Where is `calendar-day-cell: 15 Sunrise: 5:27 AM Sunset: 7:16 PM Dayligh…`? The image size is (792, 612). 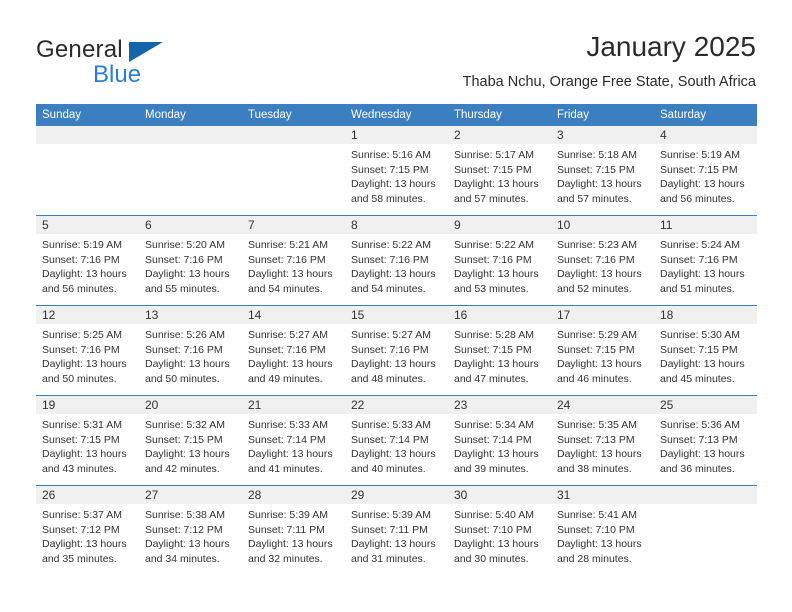 calendar-day-cell: 15 Sunrise: 5:27 AM Sunset: 7:16 PM Dayligh… is located at coordinates (396, 350).